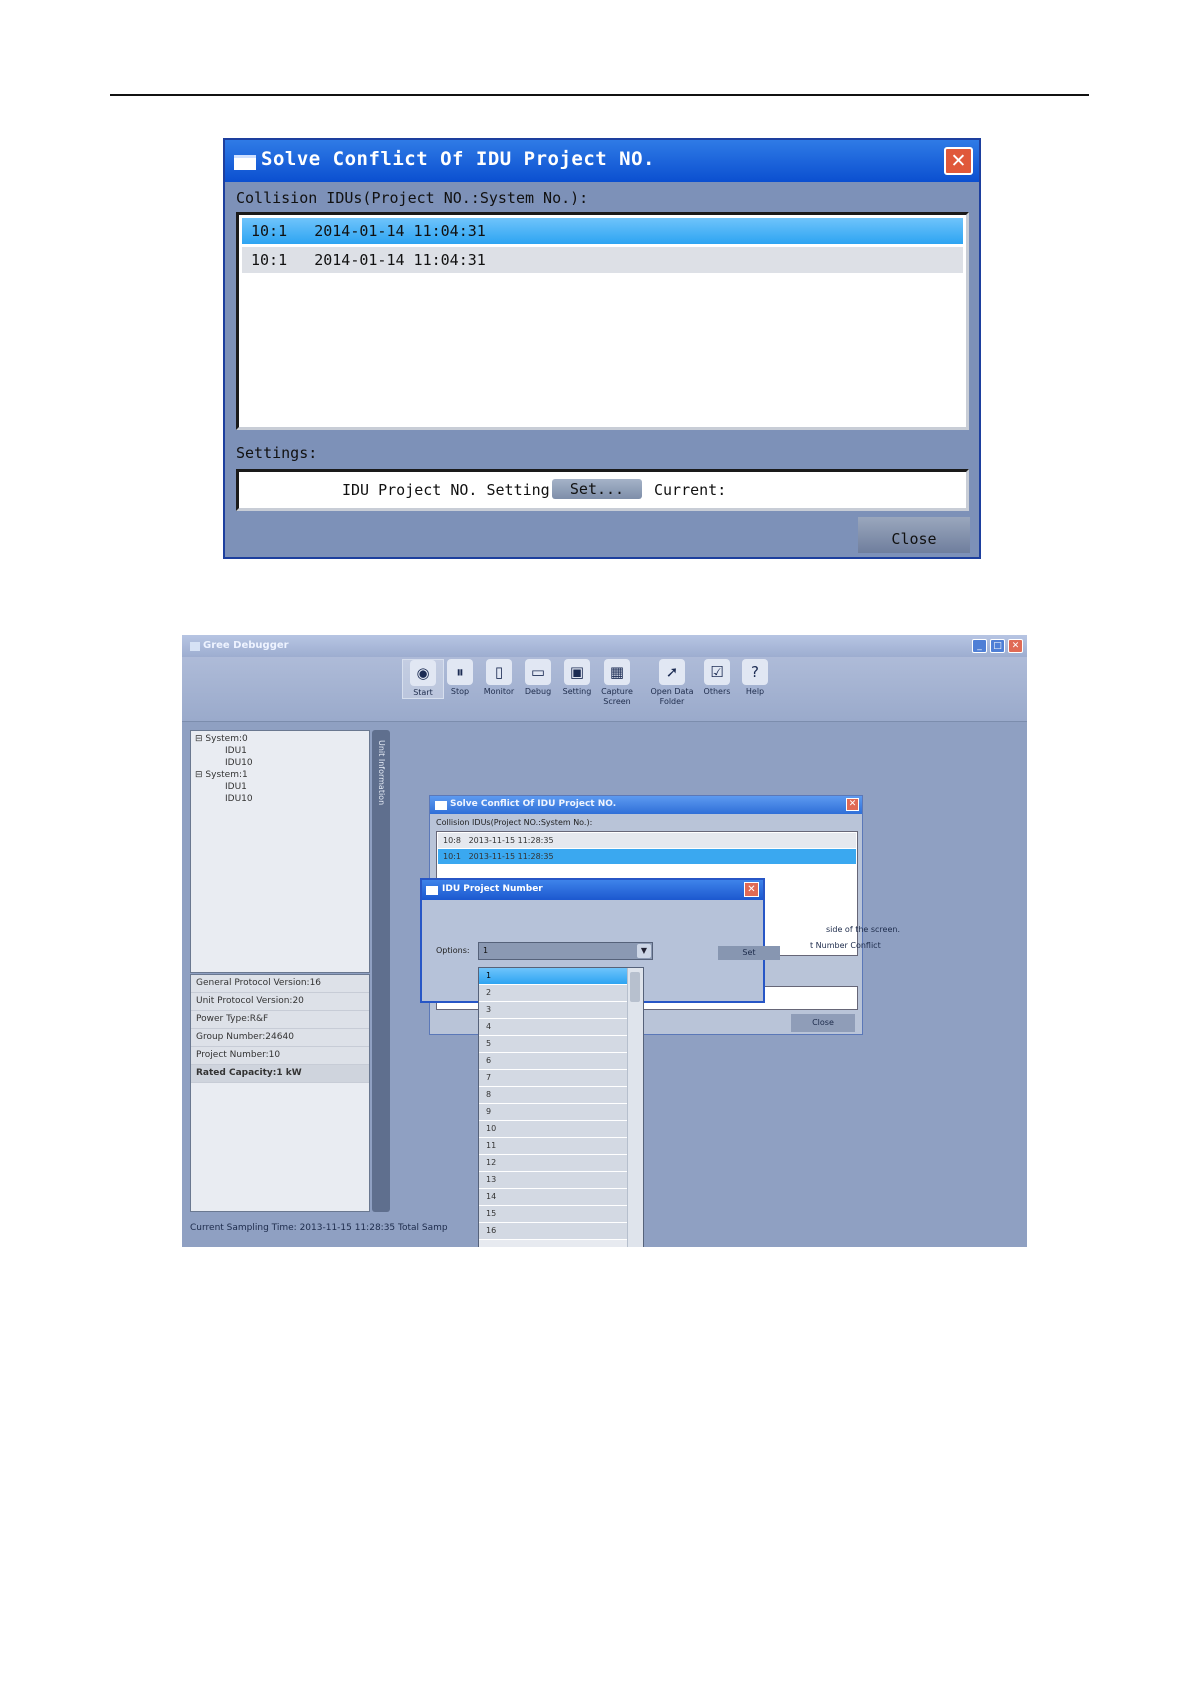  I want to click on toolbar-label: Help, so click(755, 691).